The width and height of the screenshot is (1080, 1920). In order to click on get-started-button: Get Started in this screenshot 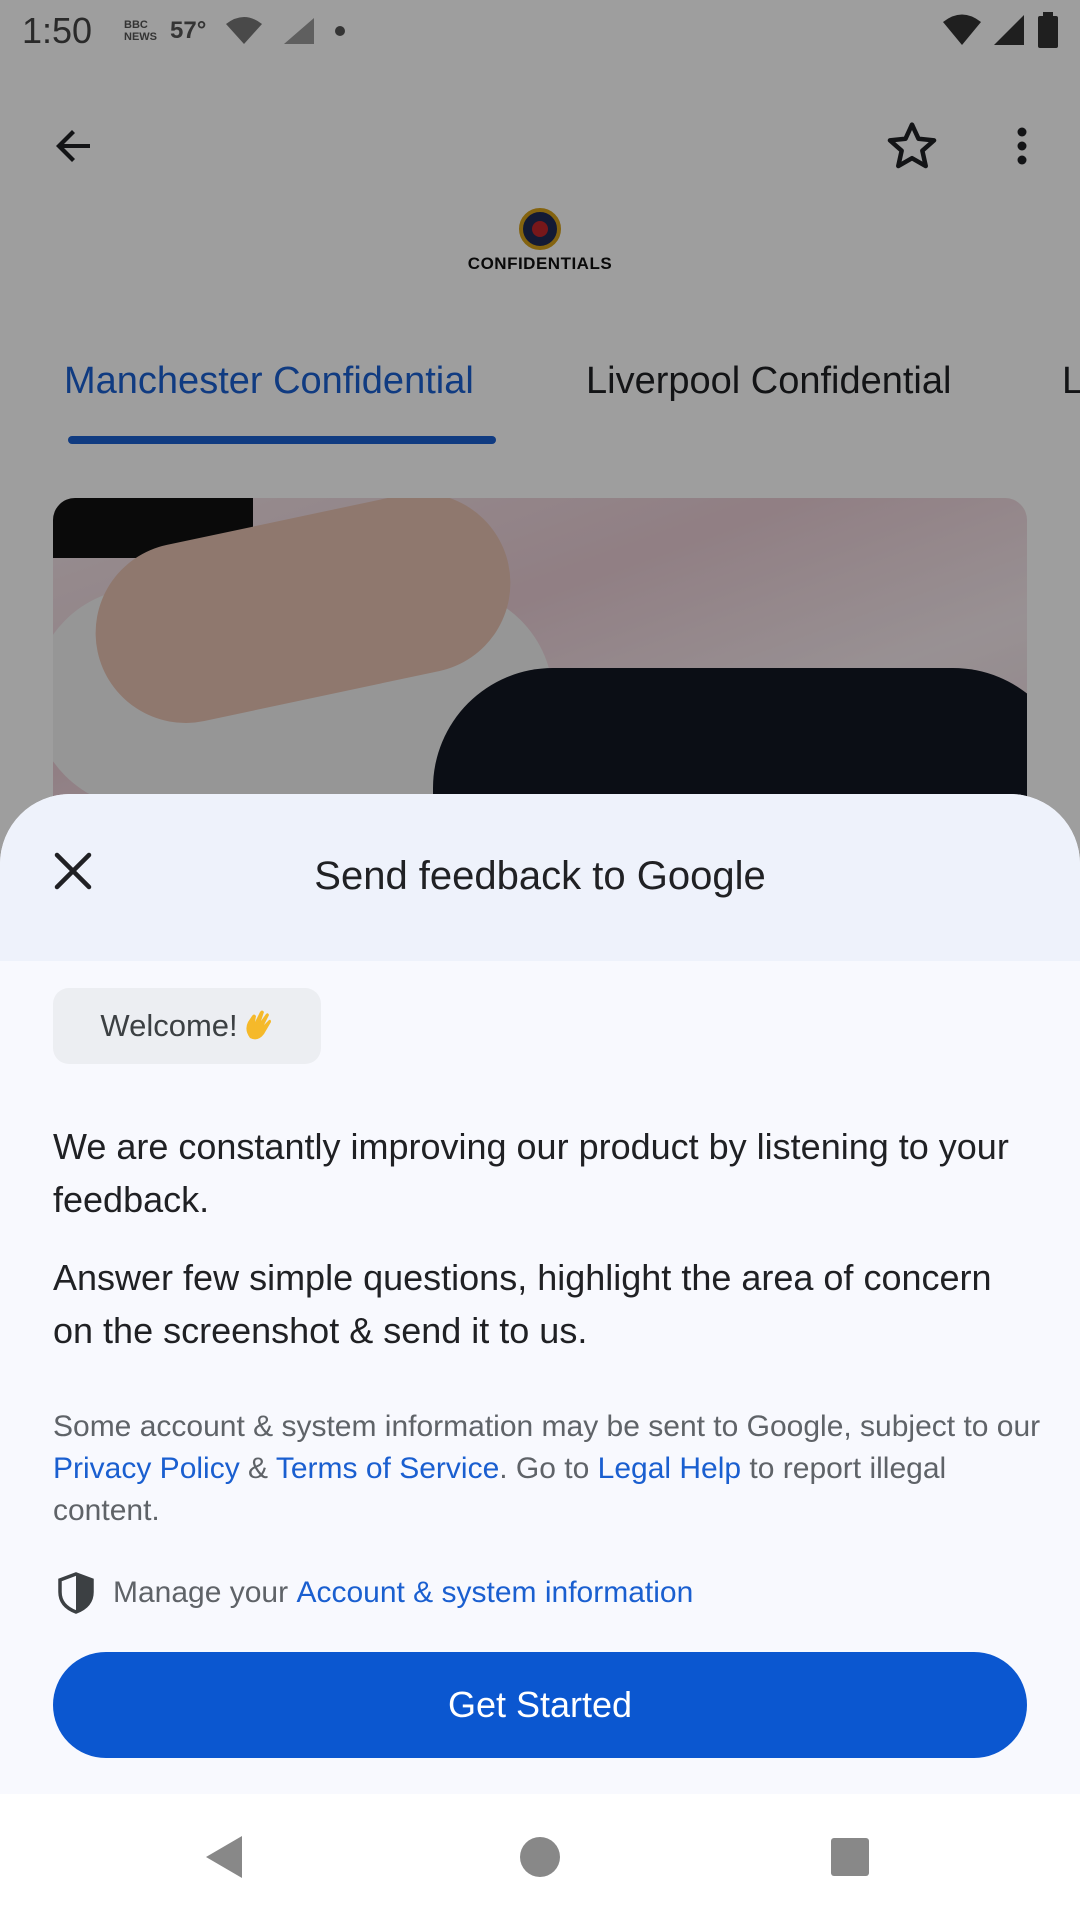, I will do `click(540, 1705)`.